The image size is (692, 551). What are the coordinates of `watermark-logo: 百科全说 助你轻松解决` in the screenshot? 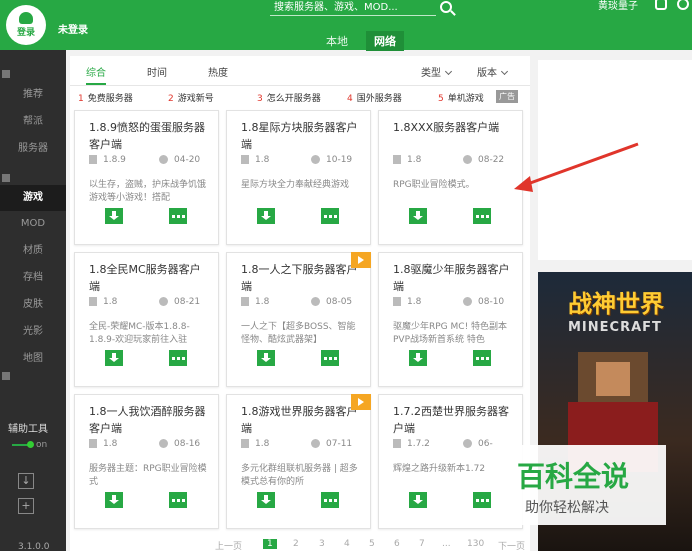 It's located at (585, 485).